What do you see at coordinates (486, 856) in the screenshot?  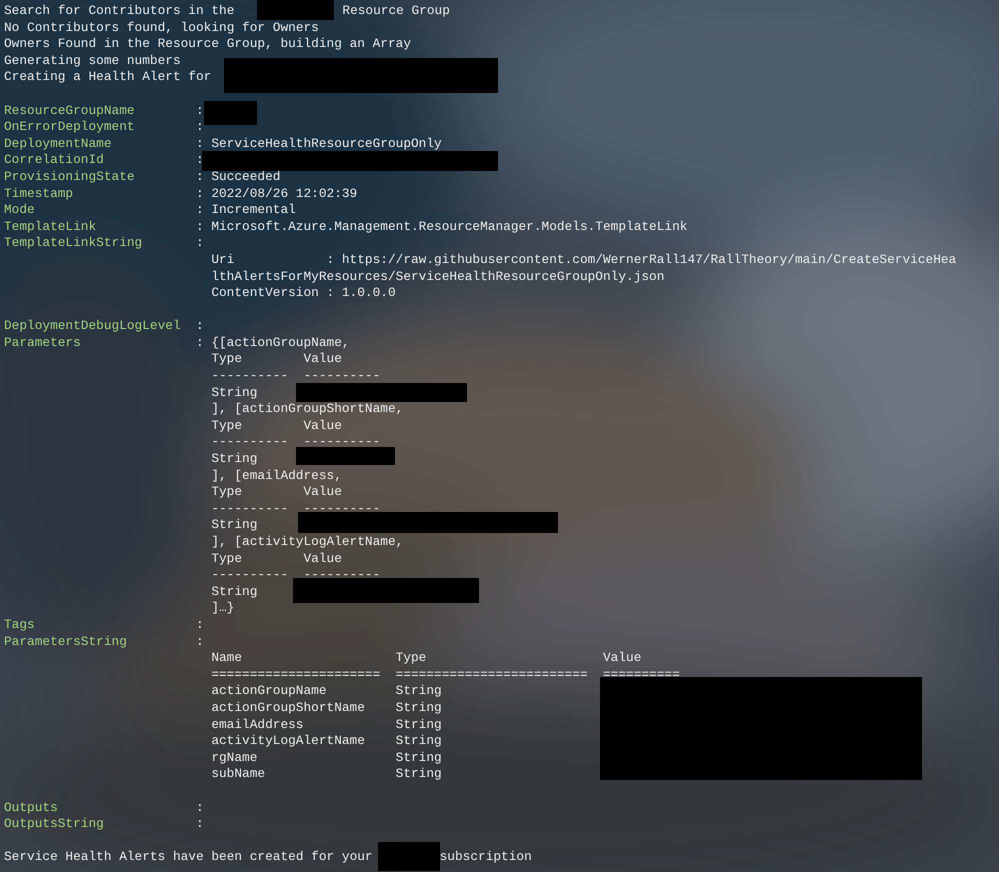 I see `output-message: subscription` at bounding box center [486, 856].